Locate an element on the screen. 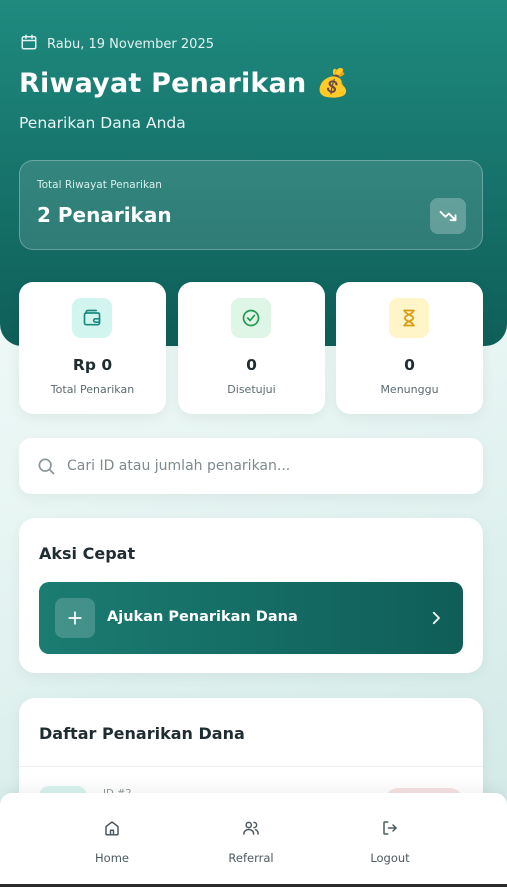 The image size is (507, 887). search-bar is located at coordinates (251, 466).